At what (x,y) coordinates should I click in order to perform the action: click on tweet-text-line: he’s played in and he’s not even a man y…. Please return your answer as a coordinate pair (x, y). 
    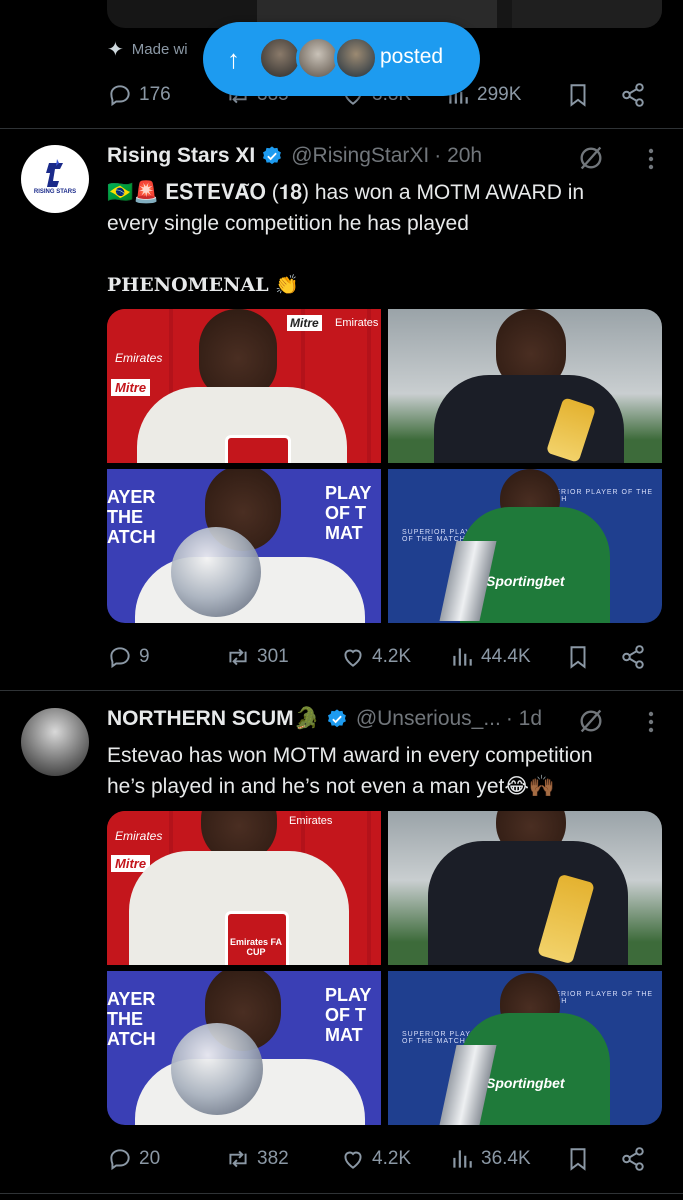
    Looking at the image, I should click on (331, 786).